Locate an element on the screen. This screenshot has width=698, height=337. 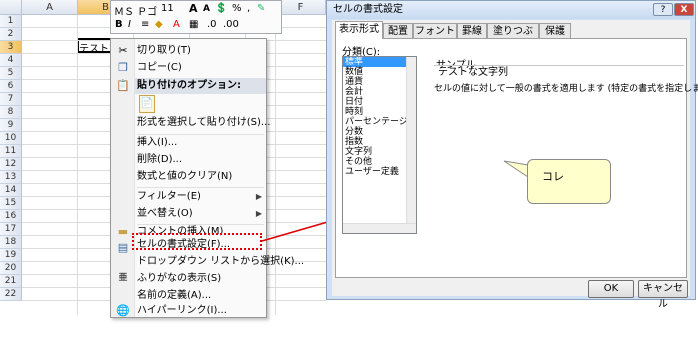
tab-alignment: 配置 is located at coordinates (398, 30).